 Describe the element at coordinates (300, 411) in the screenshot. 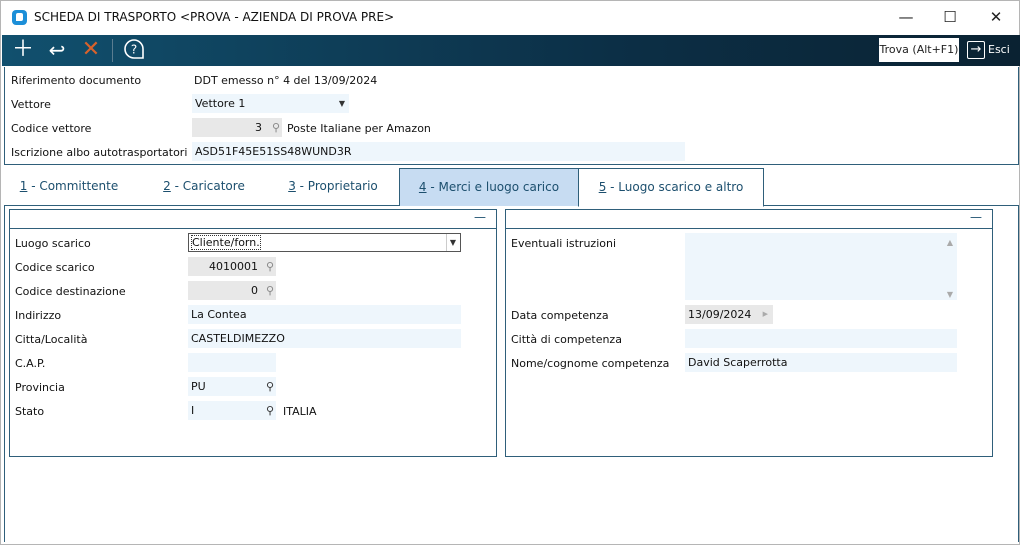

I see `stato-description: ITALIA` at that location.